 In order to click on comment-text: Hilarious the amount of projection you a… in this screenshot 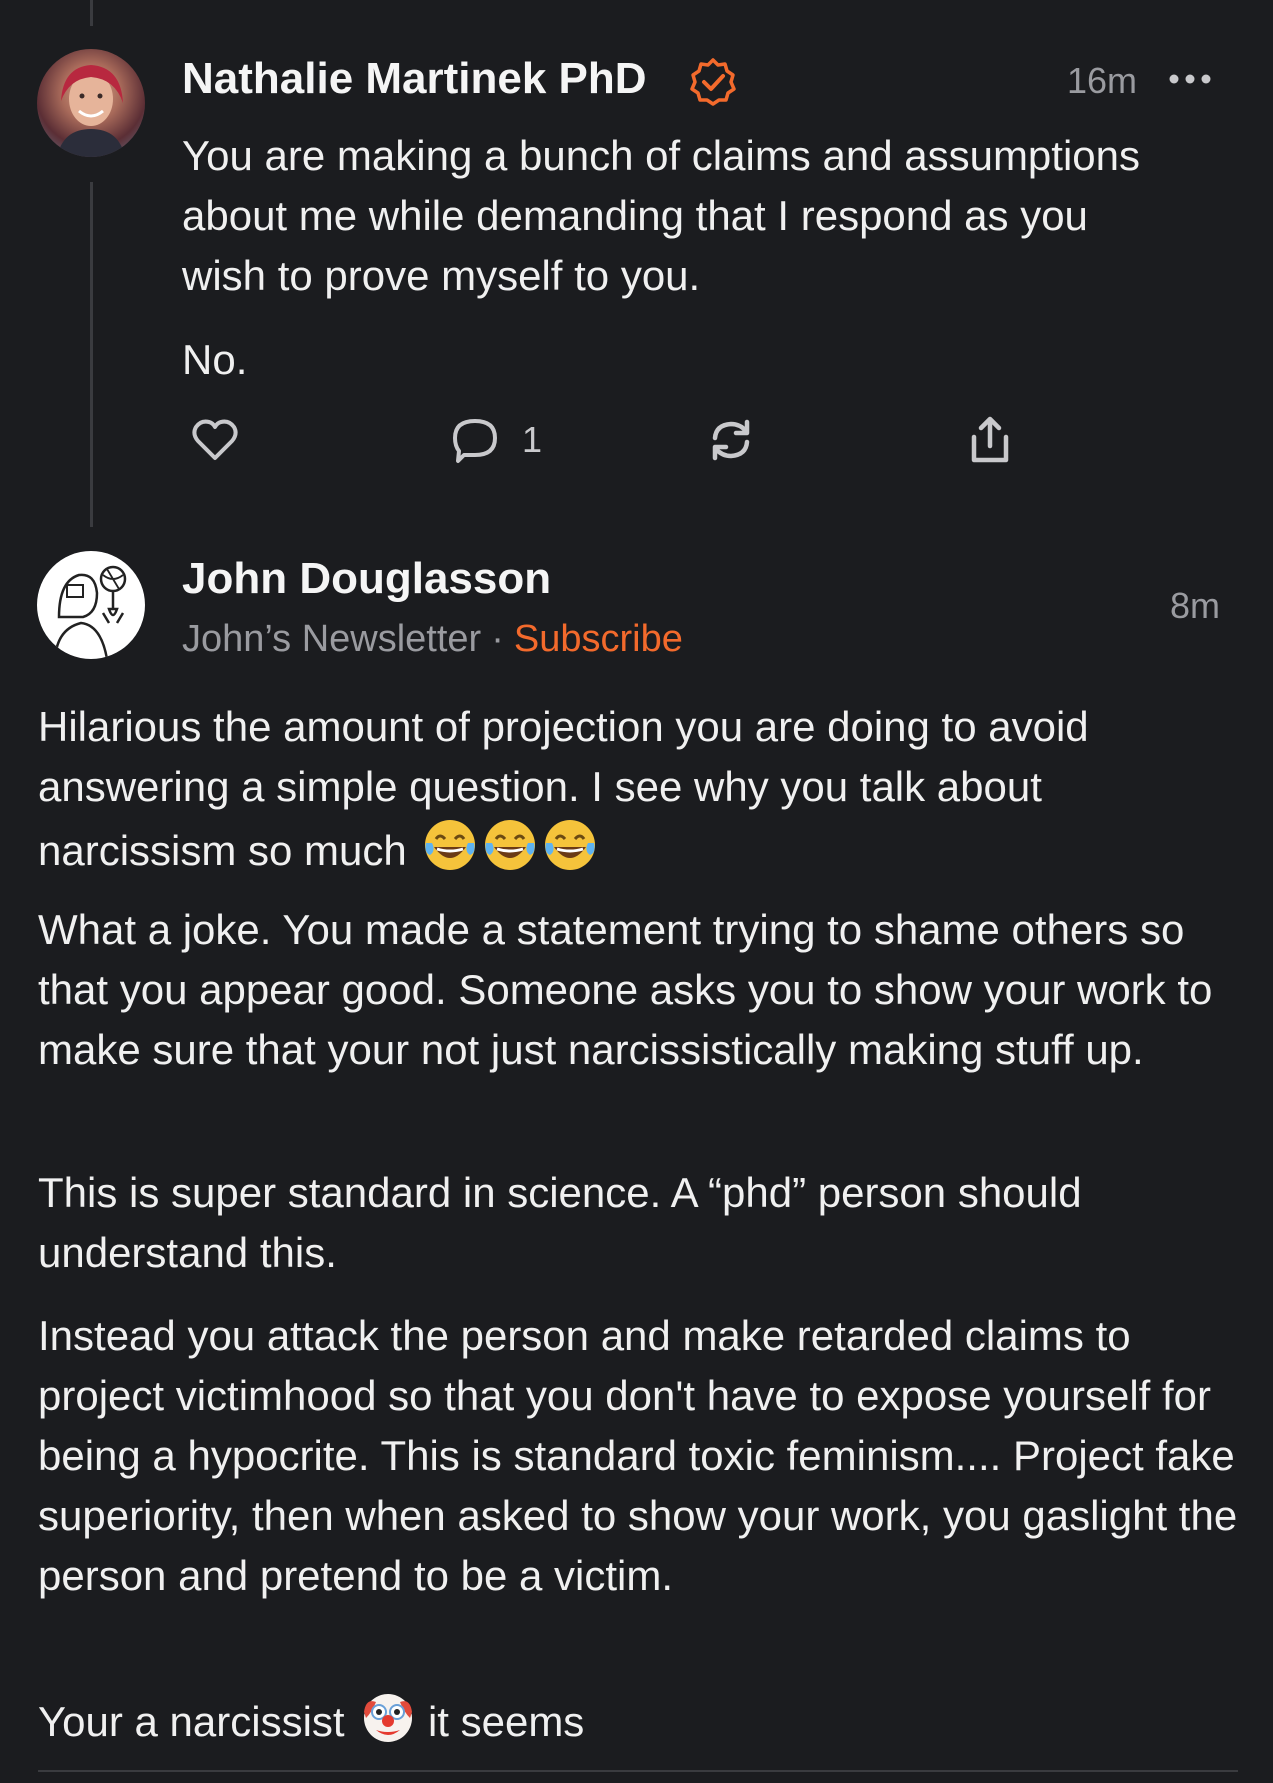, I will do `click(638, 789)`.